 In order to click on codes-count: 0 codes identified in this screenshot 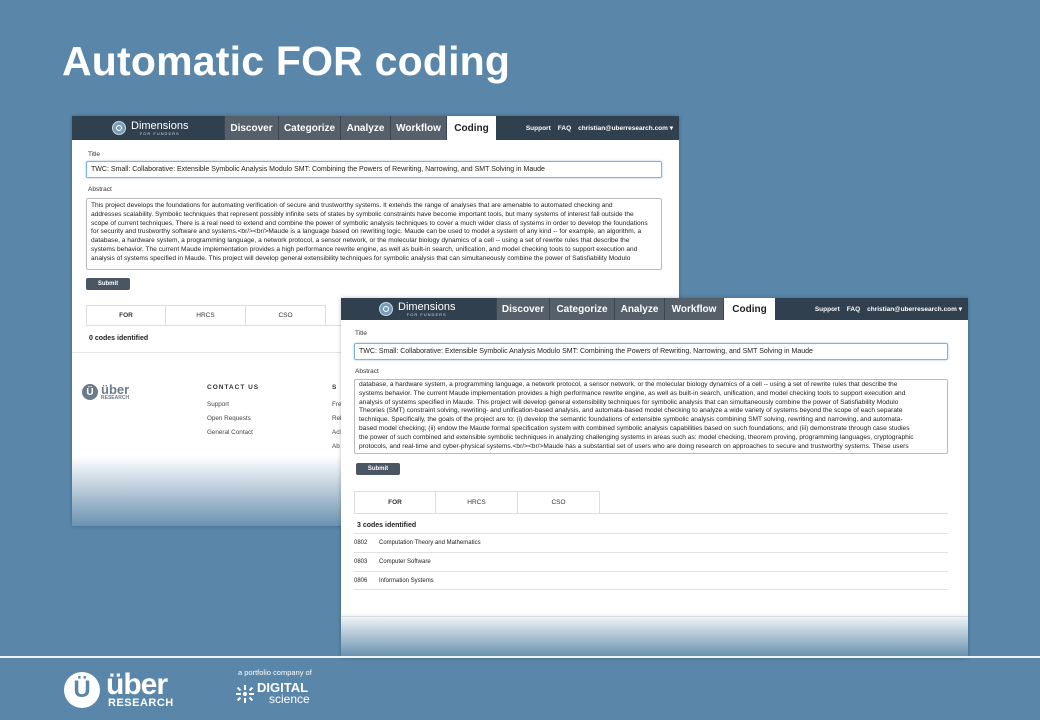, I will do `click(119, 338)`.